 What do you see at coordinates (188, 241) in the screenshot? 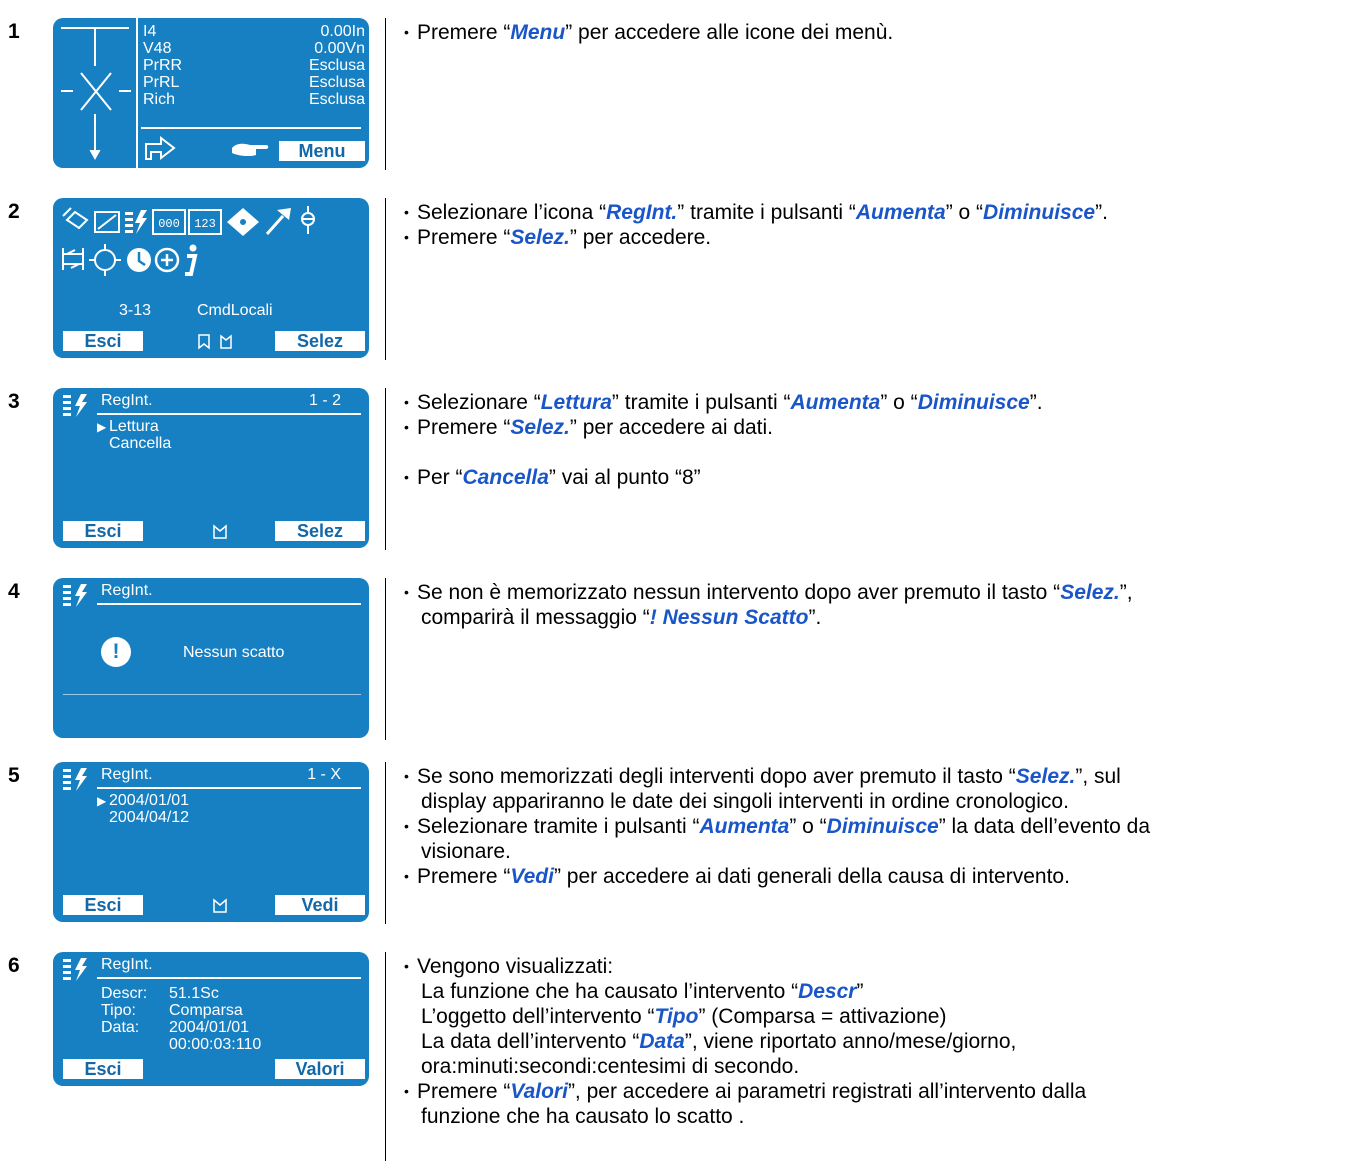
I see `menu-icons-grid: 000 123` at bounding box center [188, 241].